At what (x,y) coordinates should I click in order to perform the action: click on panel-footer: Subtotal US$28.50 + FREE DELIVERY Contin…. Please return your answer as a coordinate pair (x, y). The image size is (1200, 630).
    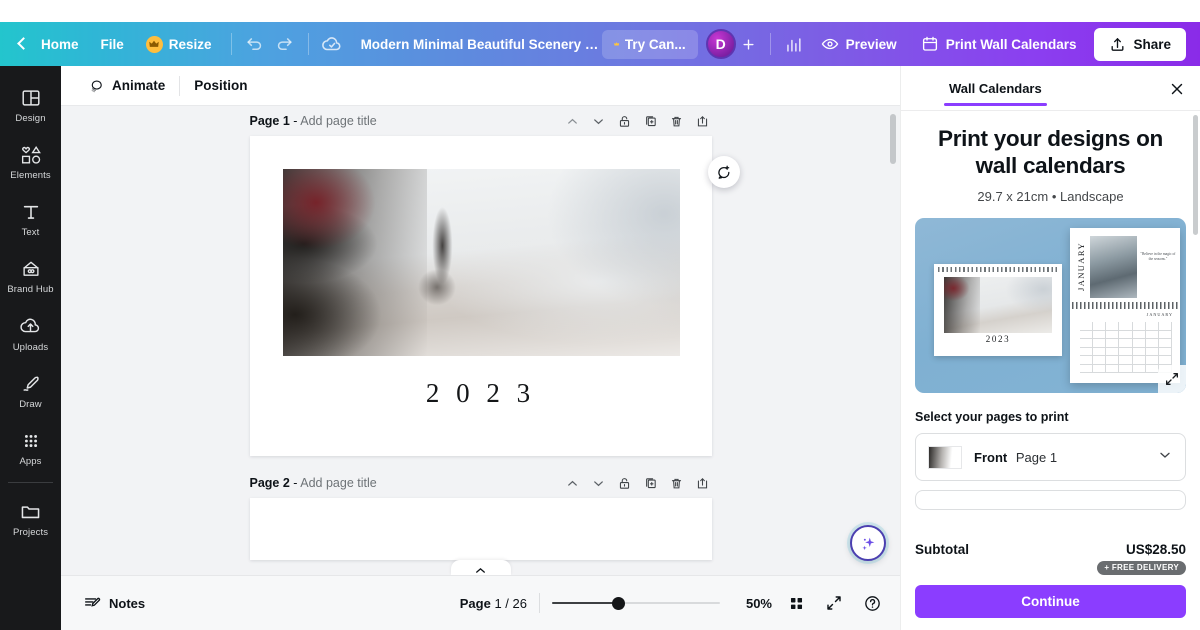
    Looking at the image, I should click on (1050, 580).